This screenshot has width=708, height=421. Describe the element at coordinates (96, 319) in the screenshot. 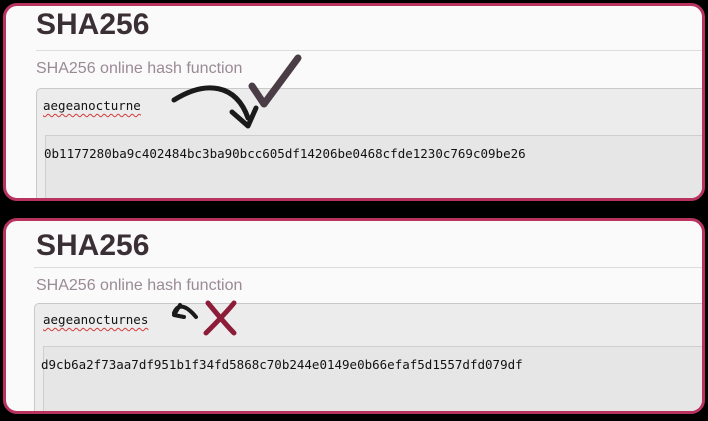

I see `input-text: aegeanocturnes` at that location.